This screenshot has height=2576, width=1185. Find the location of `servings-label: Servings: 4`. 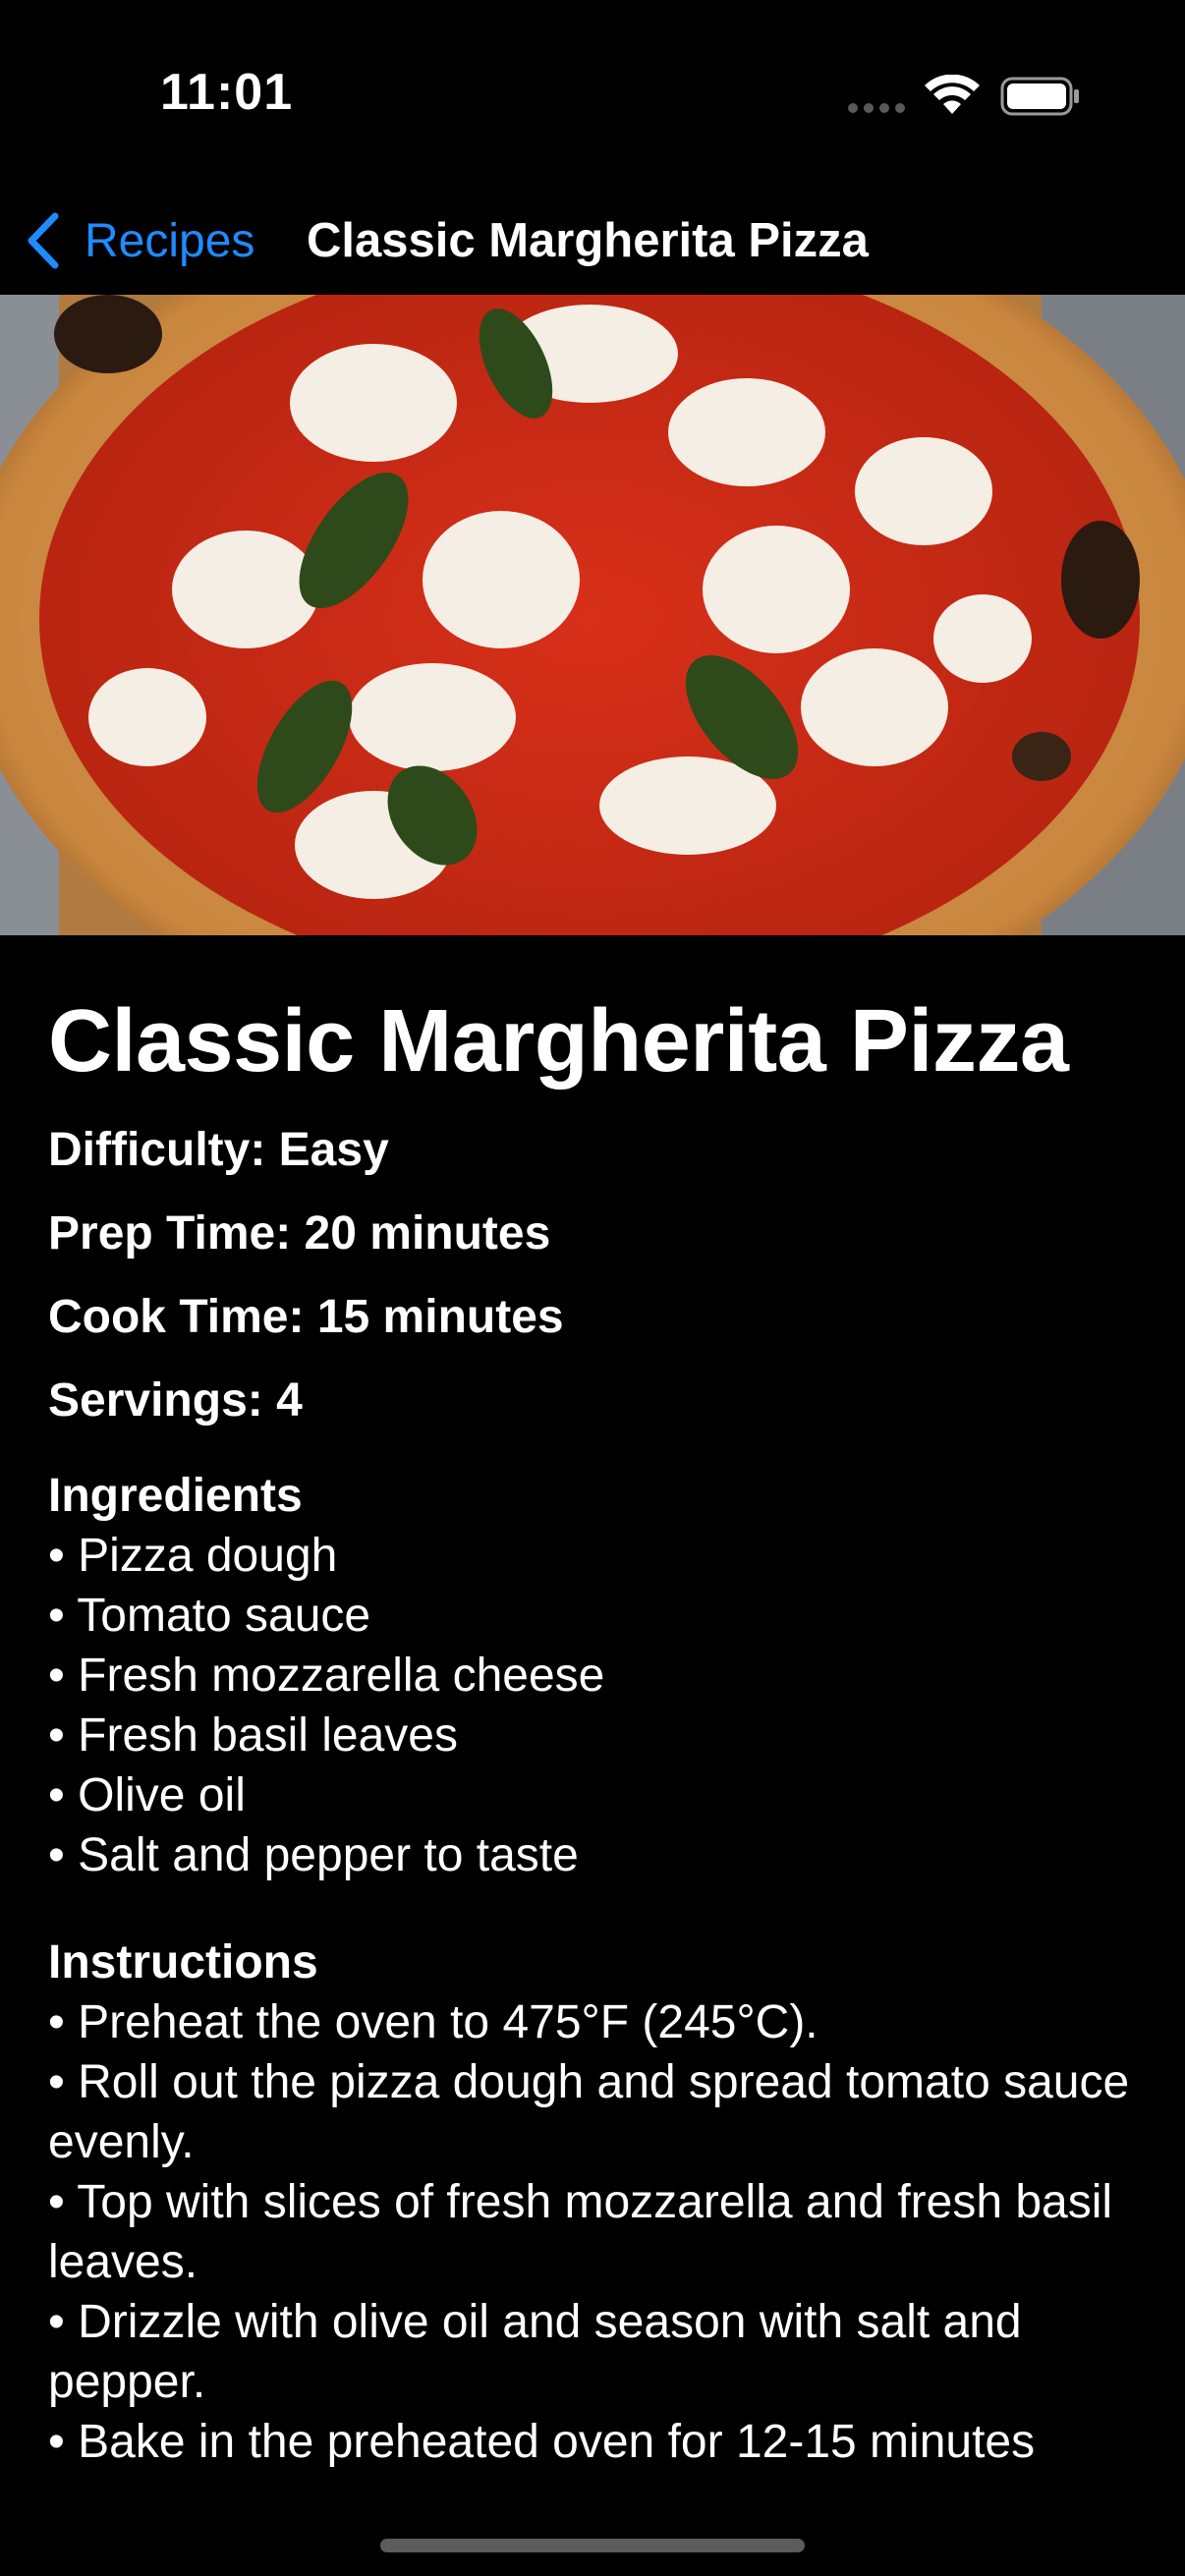

servings-label: Servings: 4 is located at coordinates (176, 1400).